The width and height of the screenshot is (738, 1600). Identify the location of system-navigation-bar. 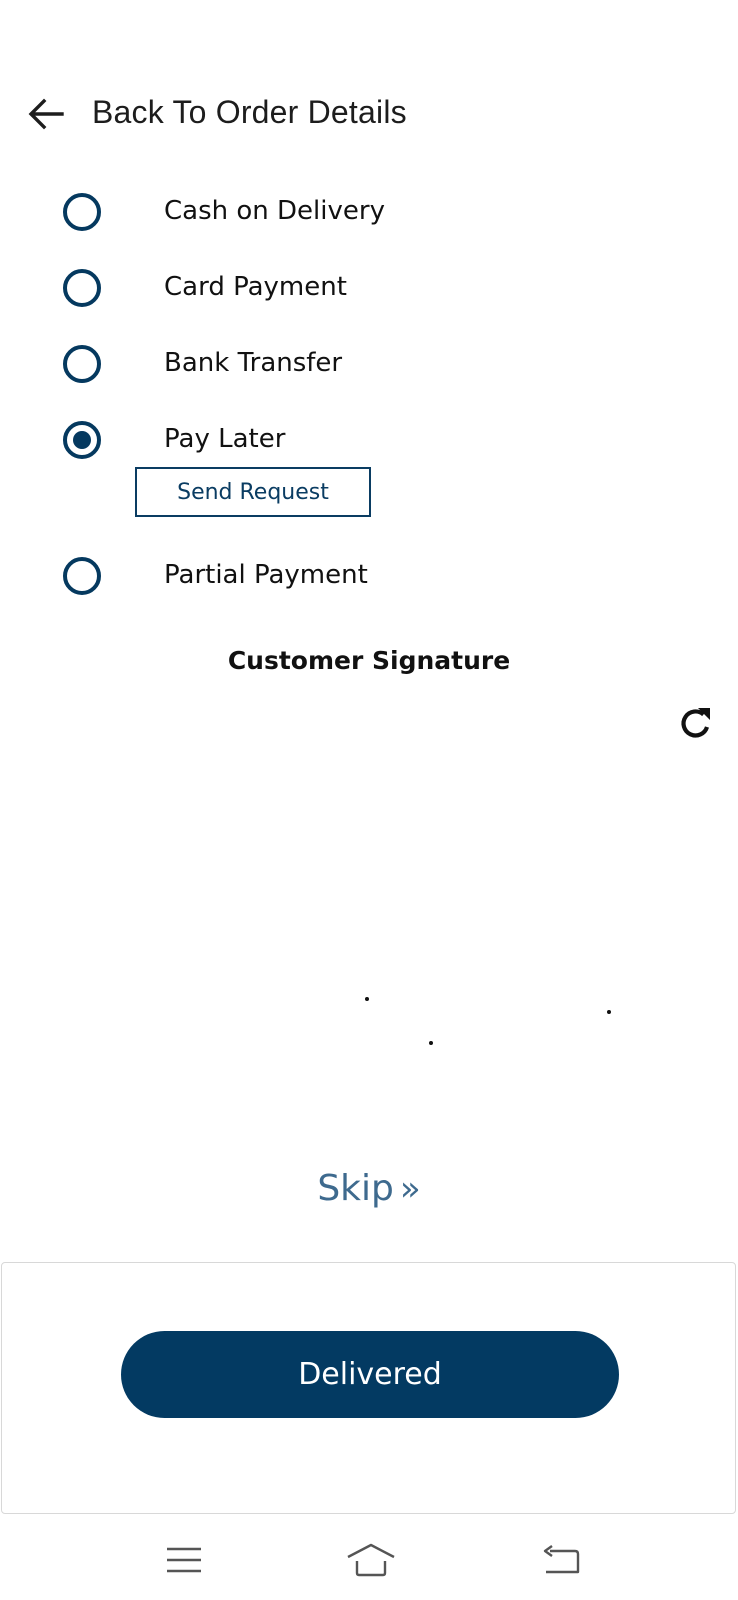
(369, 1560).